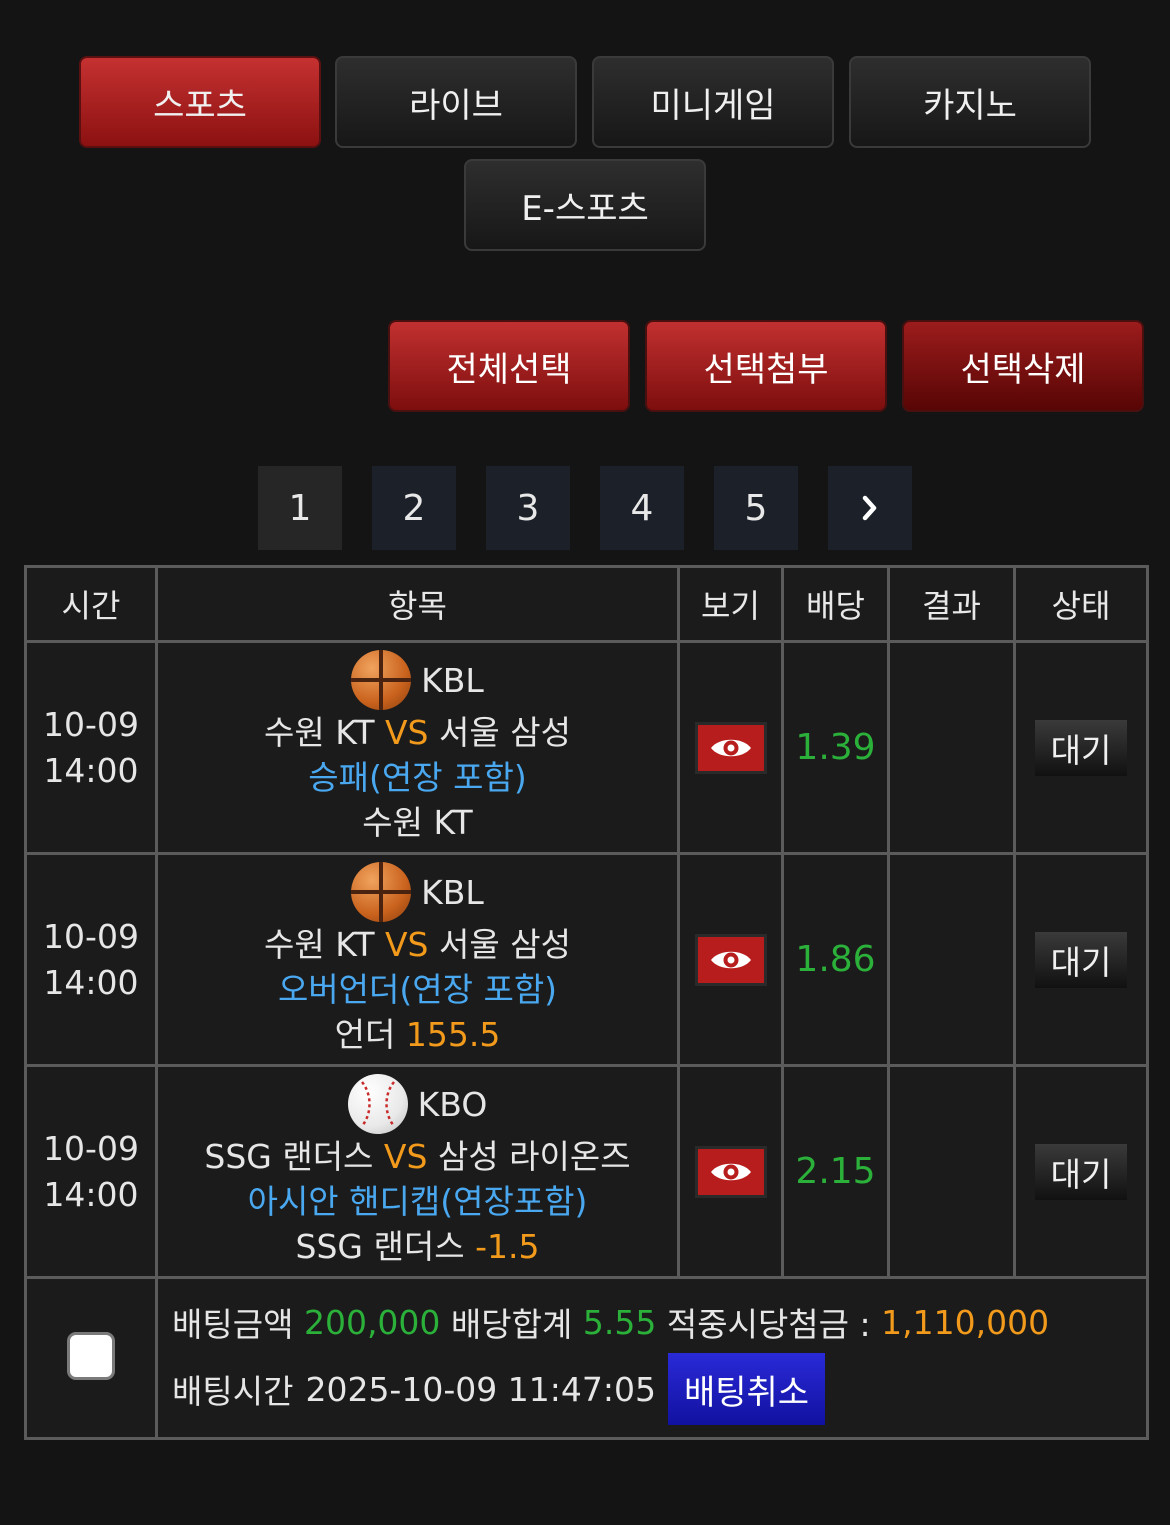 This screenshot has width=1170, height=1525. I want to click on button-label: 선택삭제, so click(1023, 369).